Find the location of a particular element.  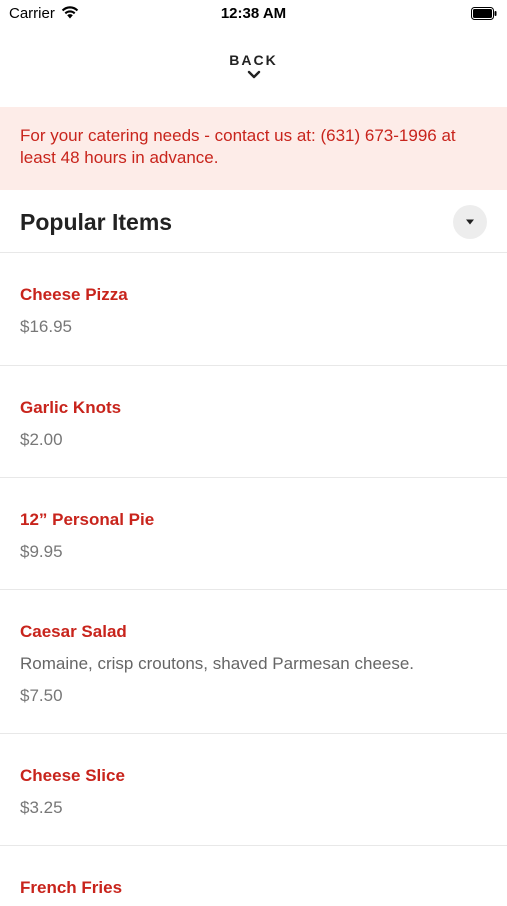

item-price: $7.50 is located at coordinates (41, 695).